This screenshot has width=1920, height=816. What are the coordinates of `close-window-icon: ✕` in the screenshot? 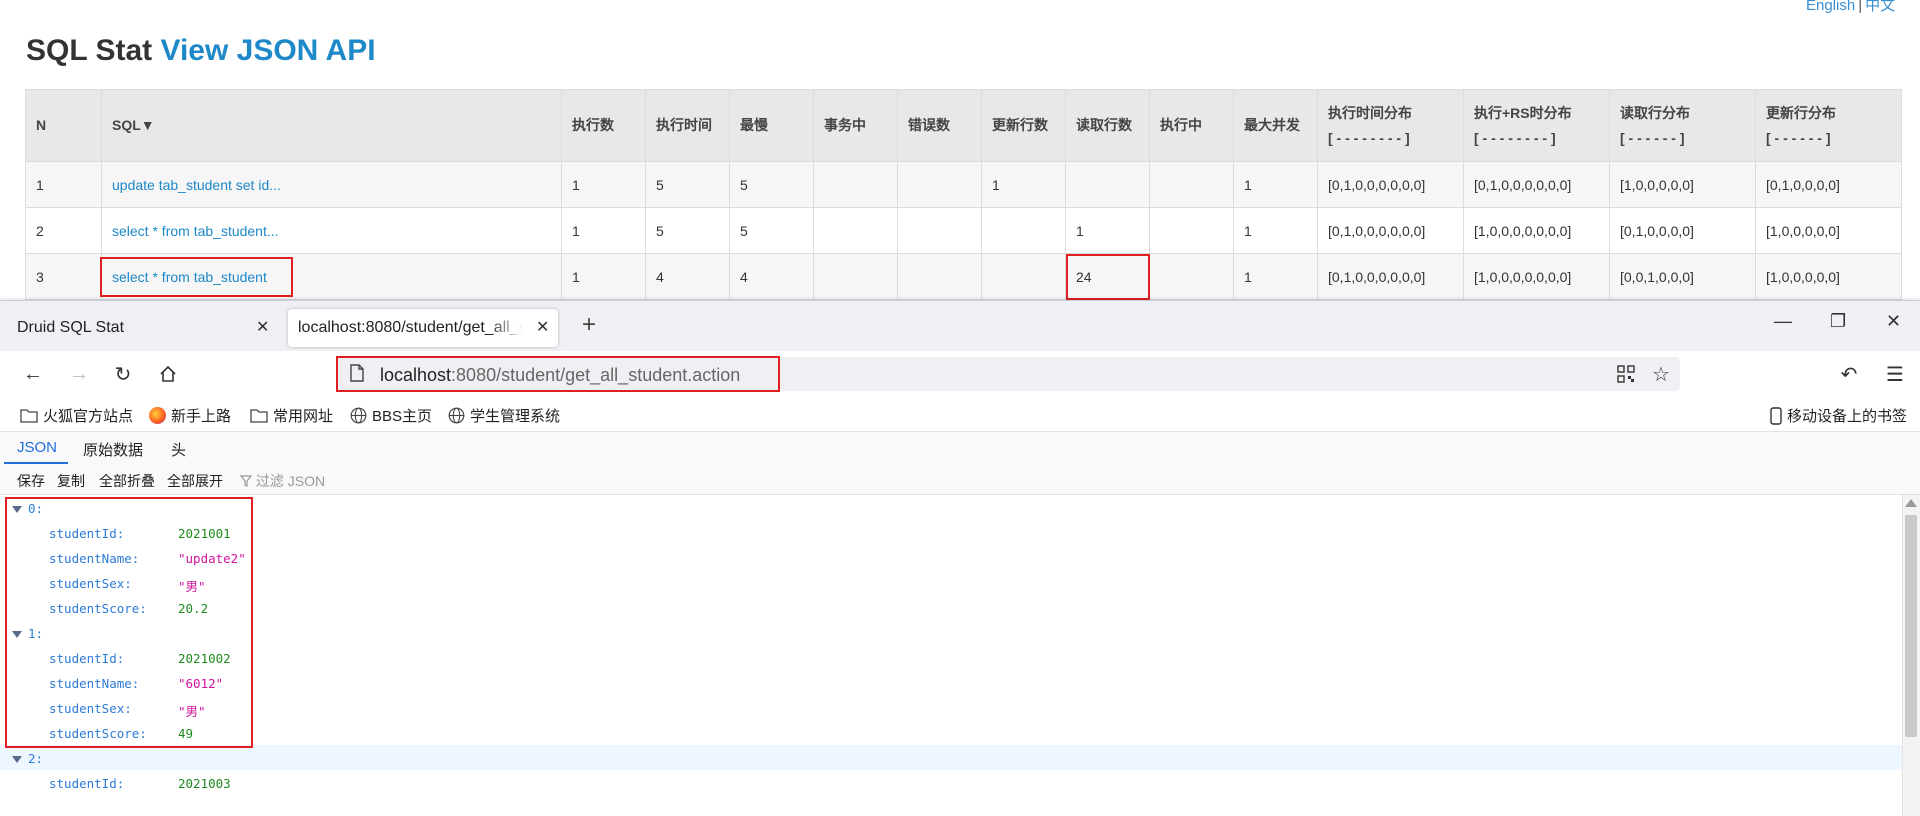 It's located at (1893, 321).